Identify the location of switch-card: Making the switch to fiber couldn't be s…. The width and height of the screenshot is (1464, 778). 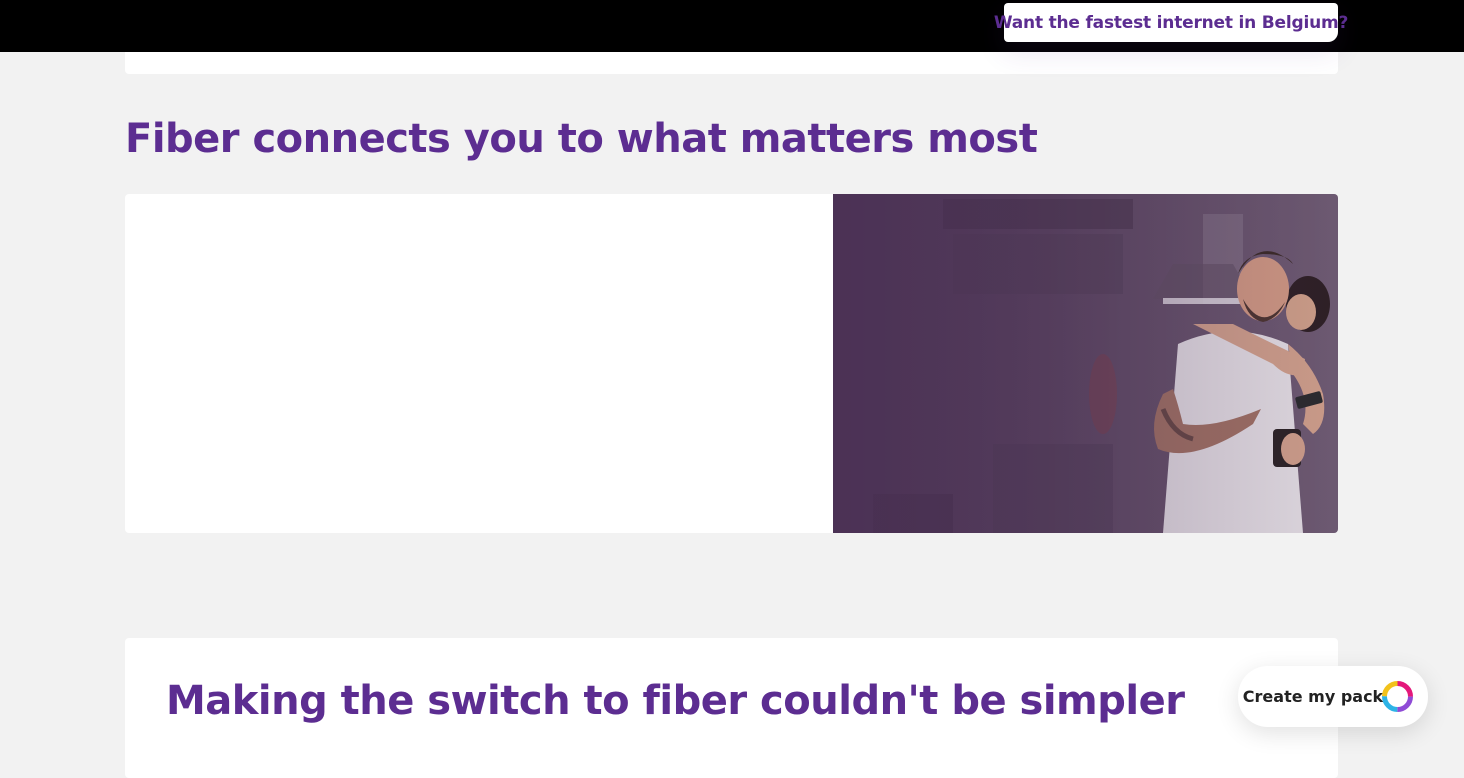
(731, 708).